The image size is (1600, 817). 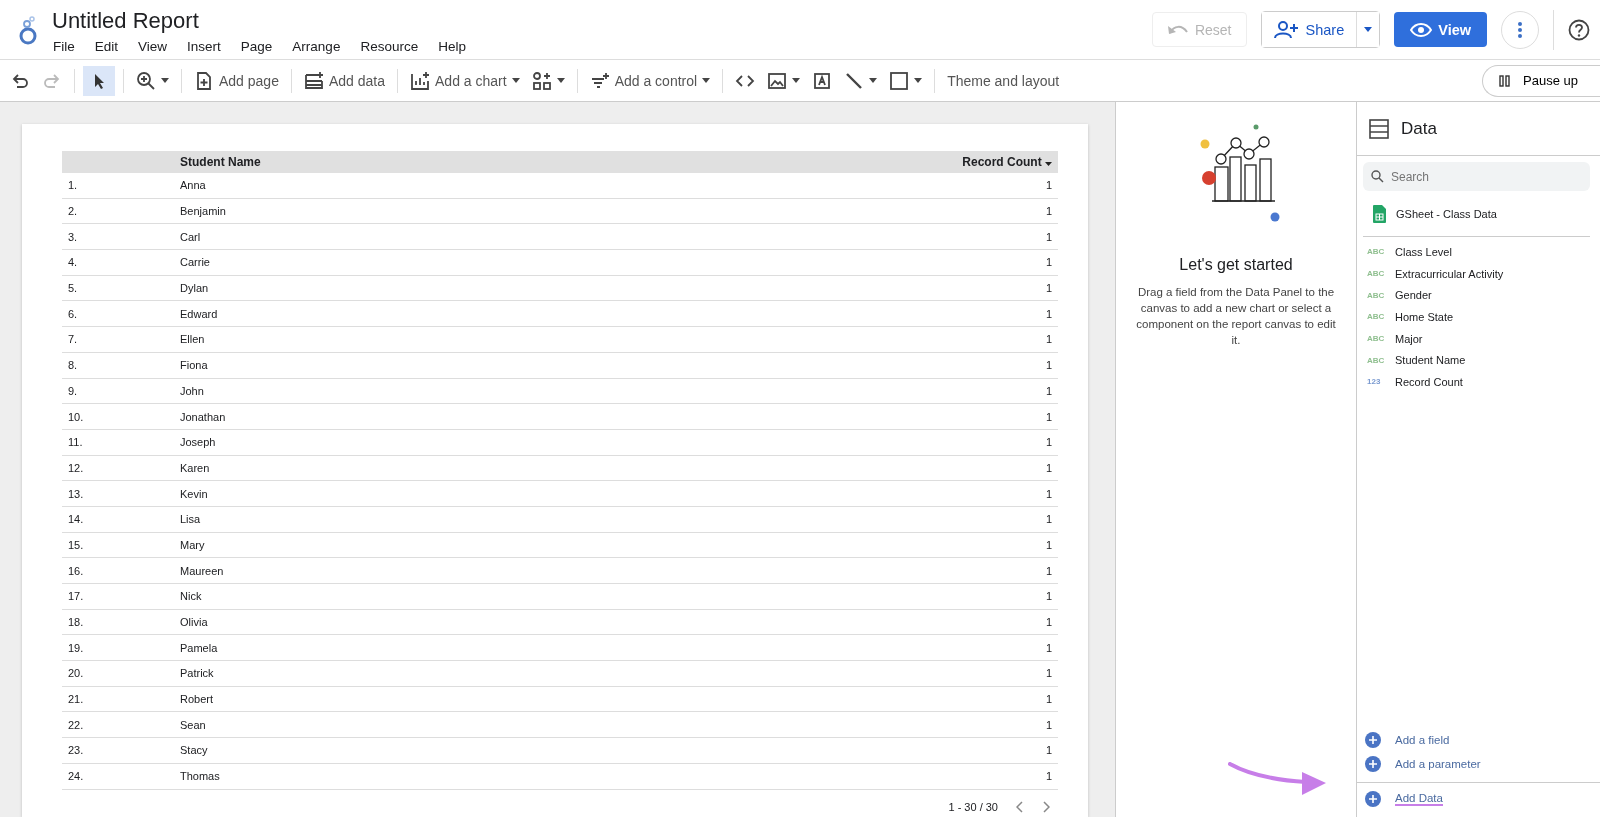 What do you see at coordinates (1482, 740) in the screenshot?
I see `panel-action-link: Add a field` at bounding box center [1482, 740].